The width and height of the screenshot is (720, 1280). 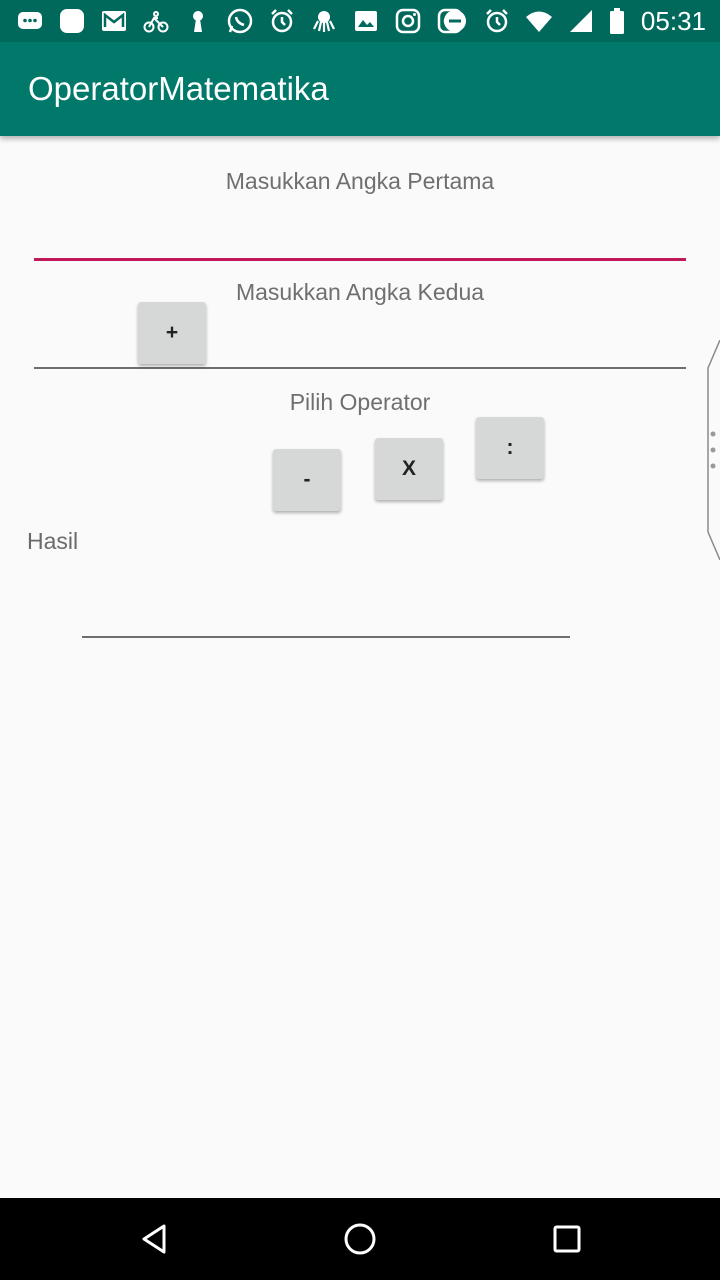 I want to click on wifi-icon, so click(x=539, y=21).